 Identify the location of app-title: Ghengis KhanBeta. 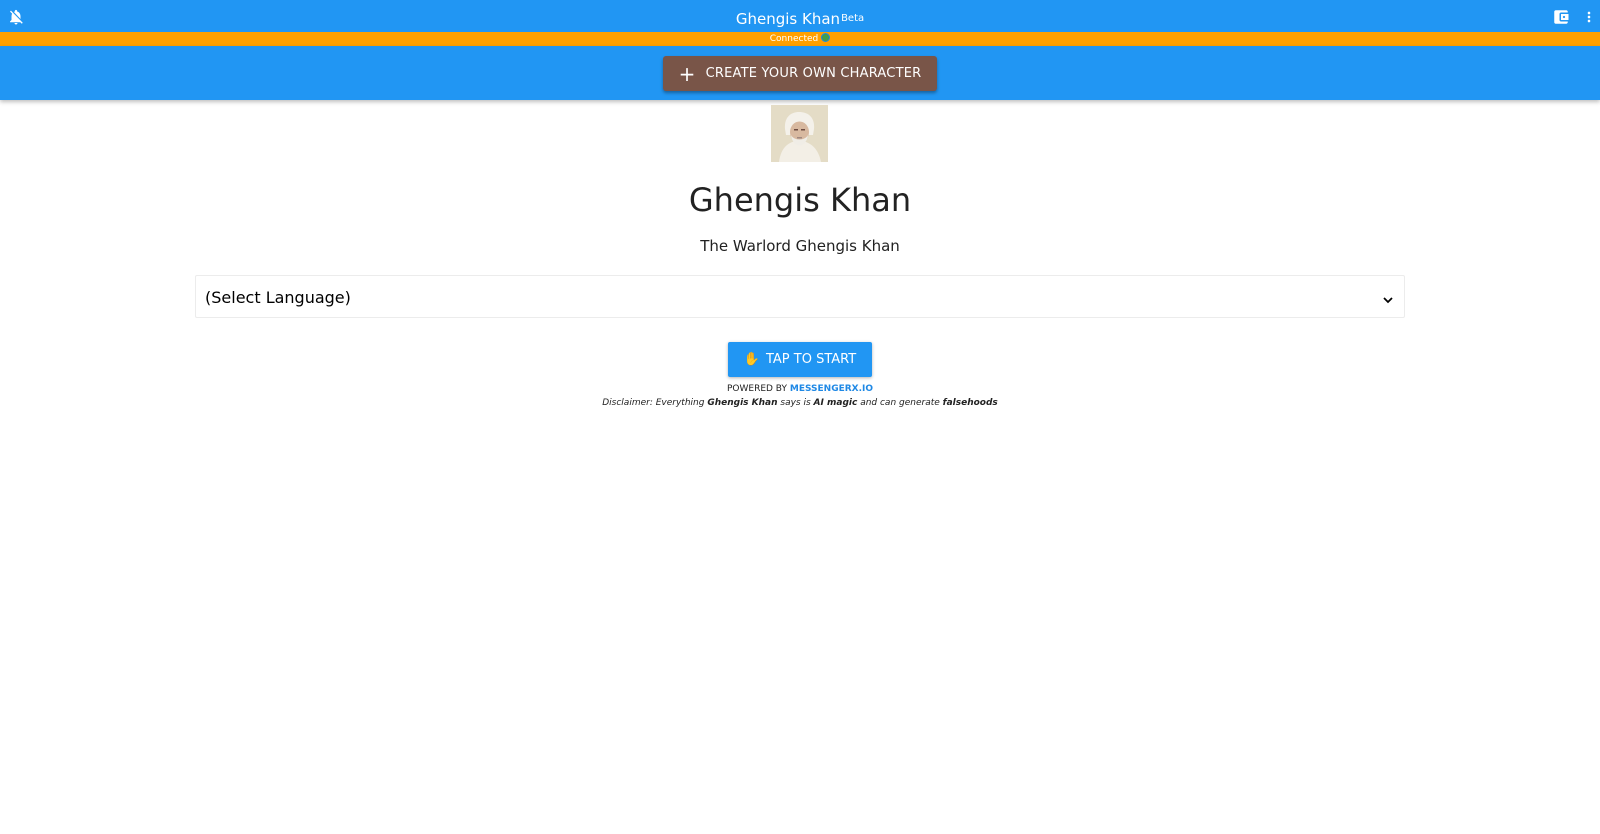
(800, 20).